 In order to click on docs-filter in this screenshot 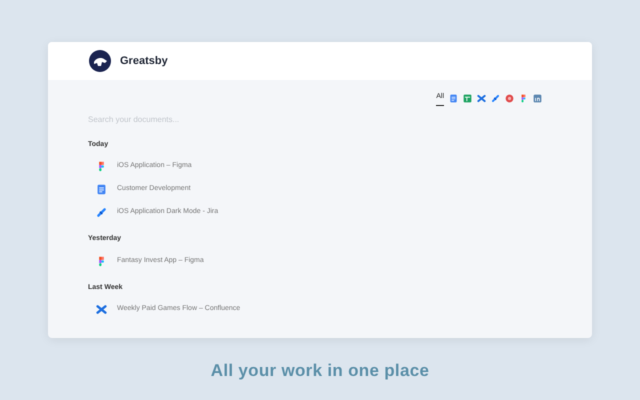, I will do `click(453, 99)`.